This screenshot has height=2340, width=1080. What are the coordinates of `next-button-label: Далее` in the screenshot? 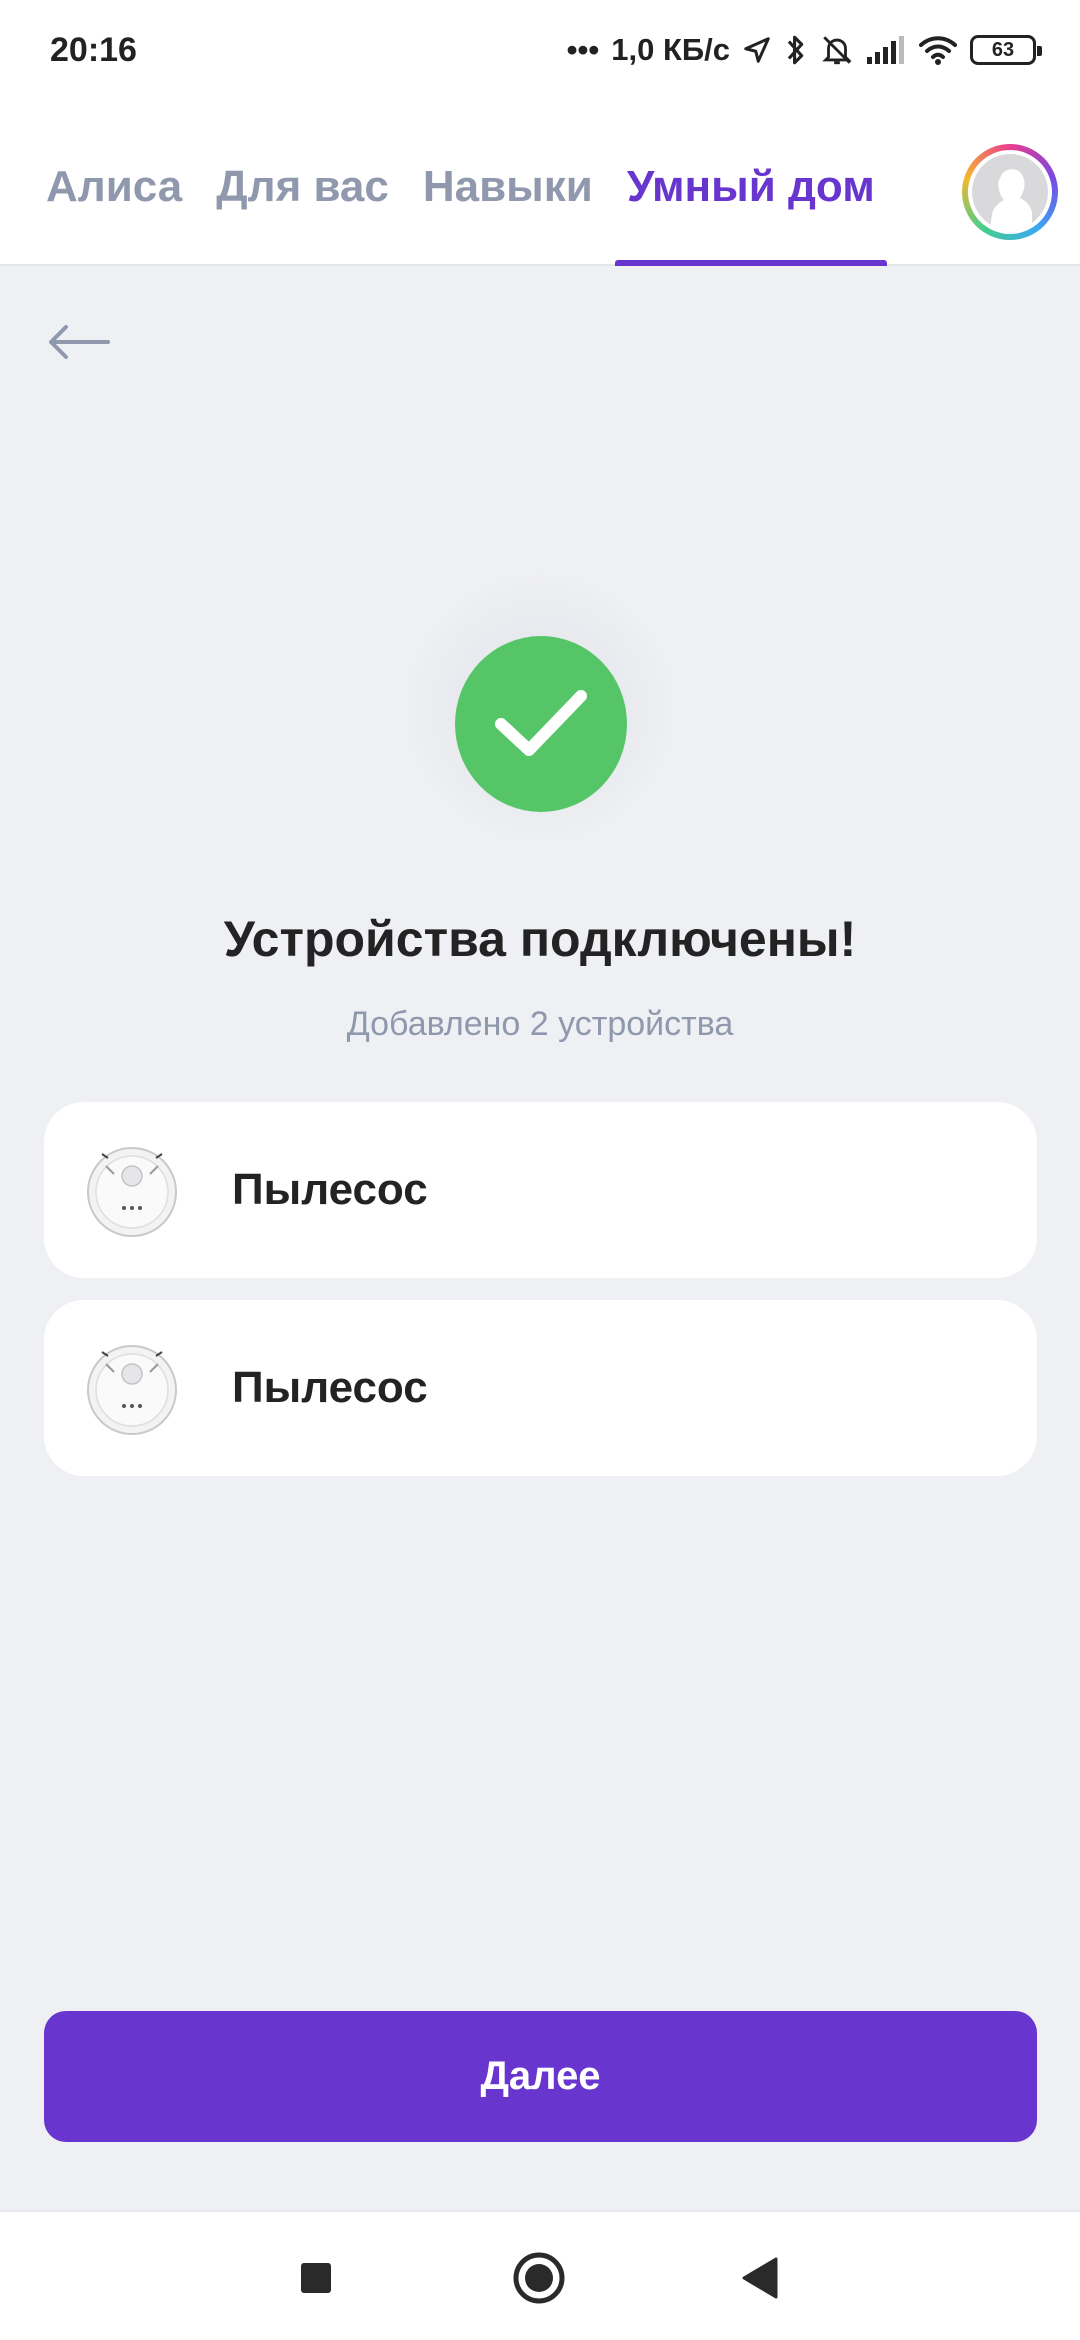 It's located at (540, 2076).